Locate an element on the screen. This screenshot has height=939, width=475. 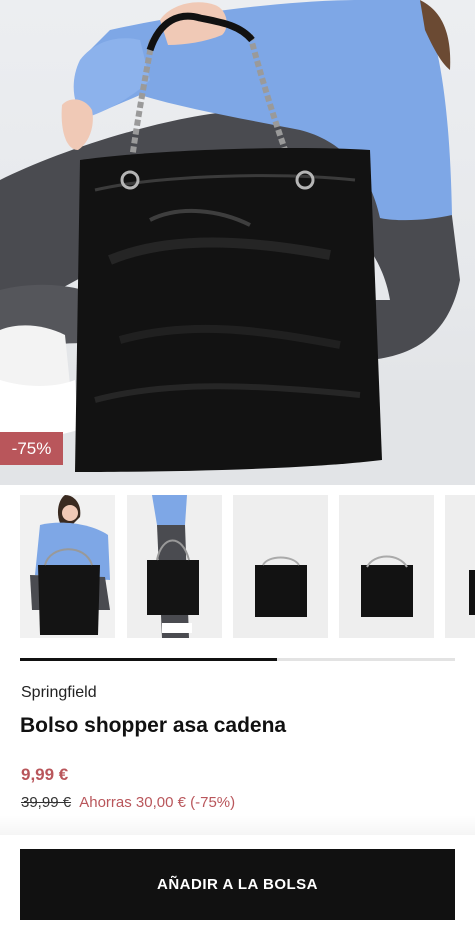
original-price: 39,99 € is located at coordinates (46, 802).